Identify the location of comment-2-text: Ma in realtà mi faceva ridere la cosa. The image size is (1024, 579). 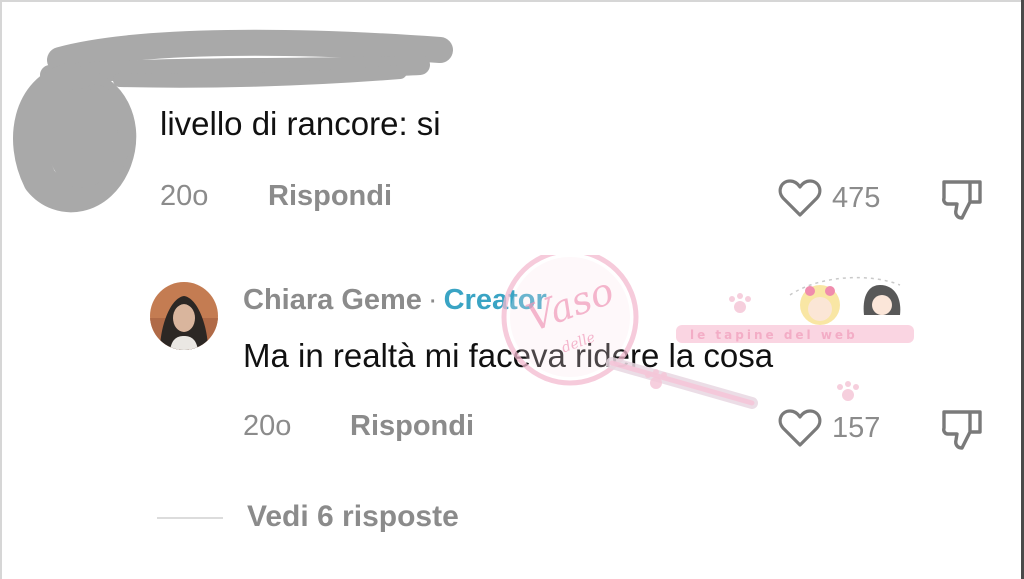
(508, 355).